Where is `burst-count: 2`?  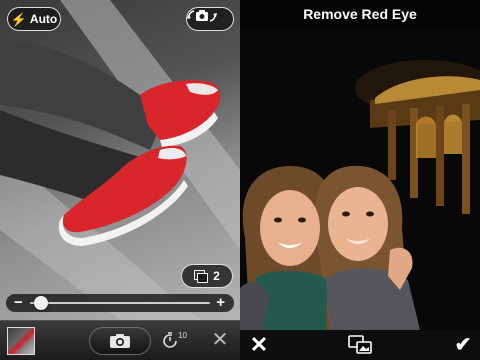
burst-count: 2 is located at coordinates (216, 276).